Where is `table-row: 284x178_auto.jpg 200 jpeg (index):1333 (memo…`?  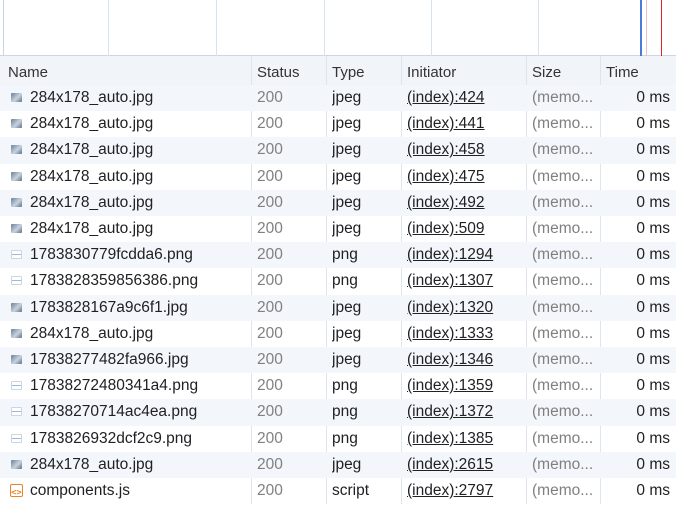 table-row: 284x178_auto.jpg 200 jpeg (index):1333 (memo… is located at coordinates (338, 334).